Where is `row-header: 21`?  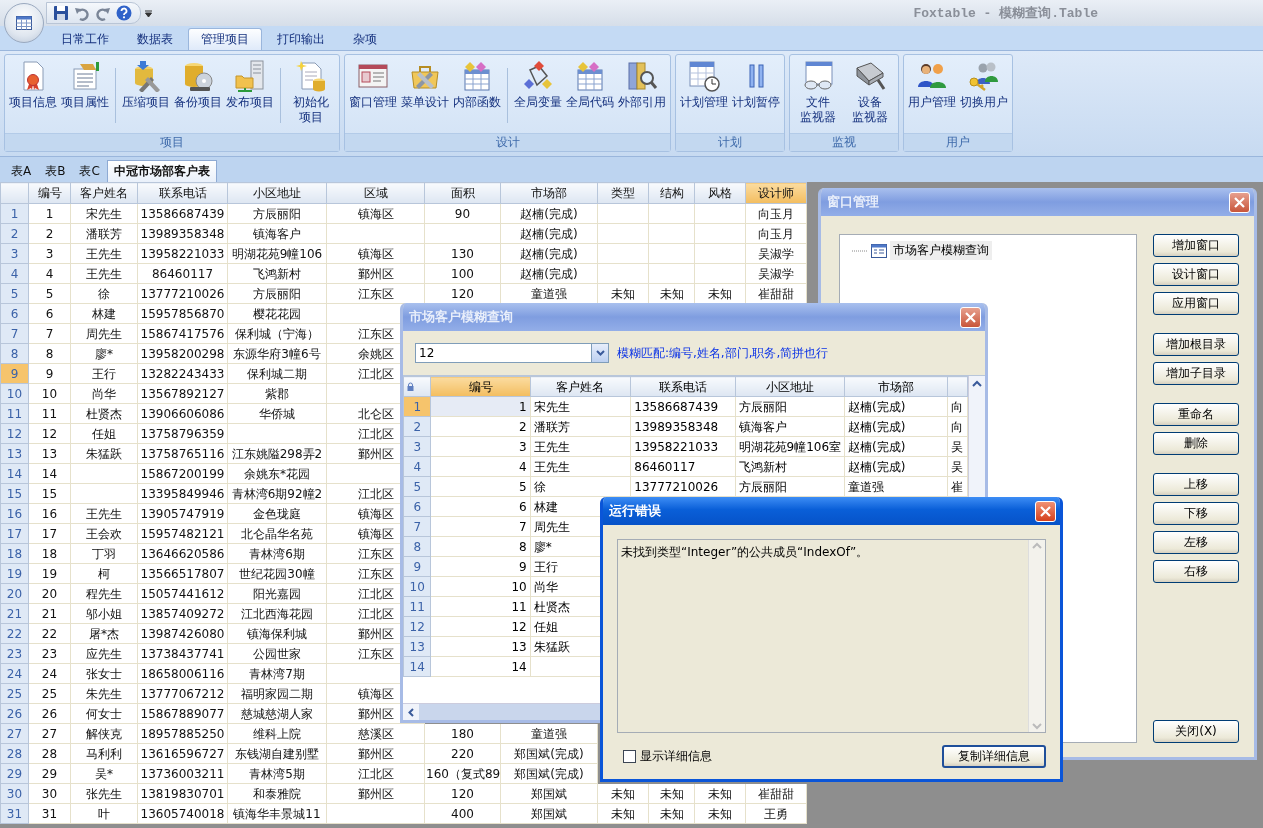 row-header: 21 is located at coordinates (14, 613).